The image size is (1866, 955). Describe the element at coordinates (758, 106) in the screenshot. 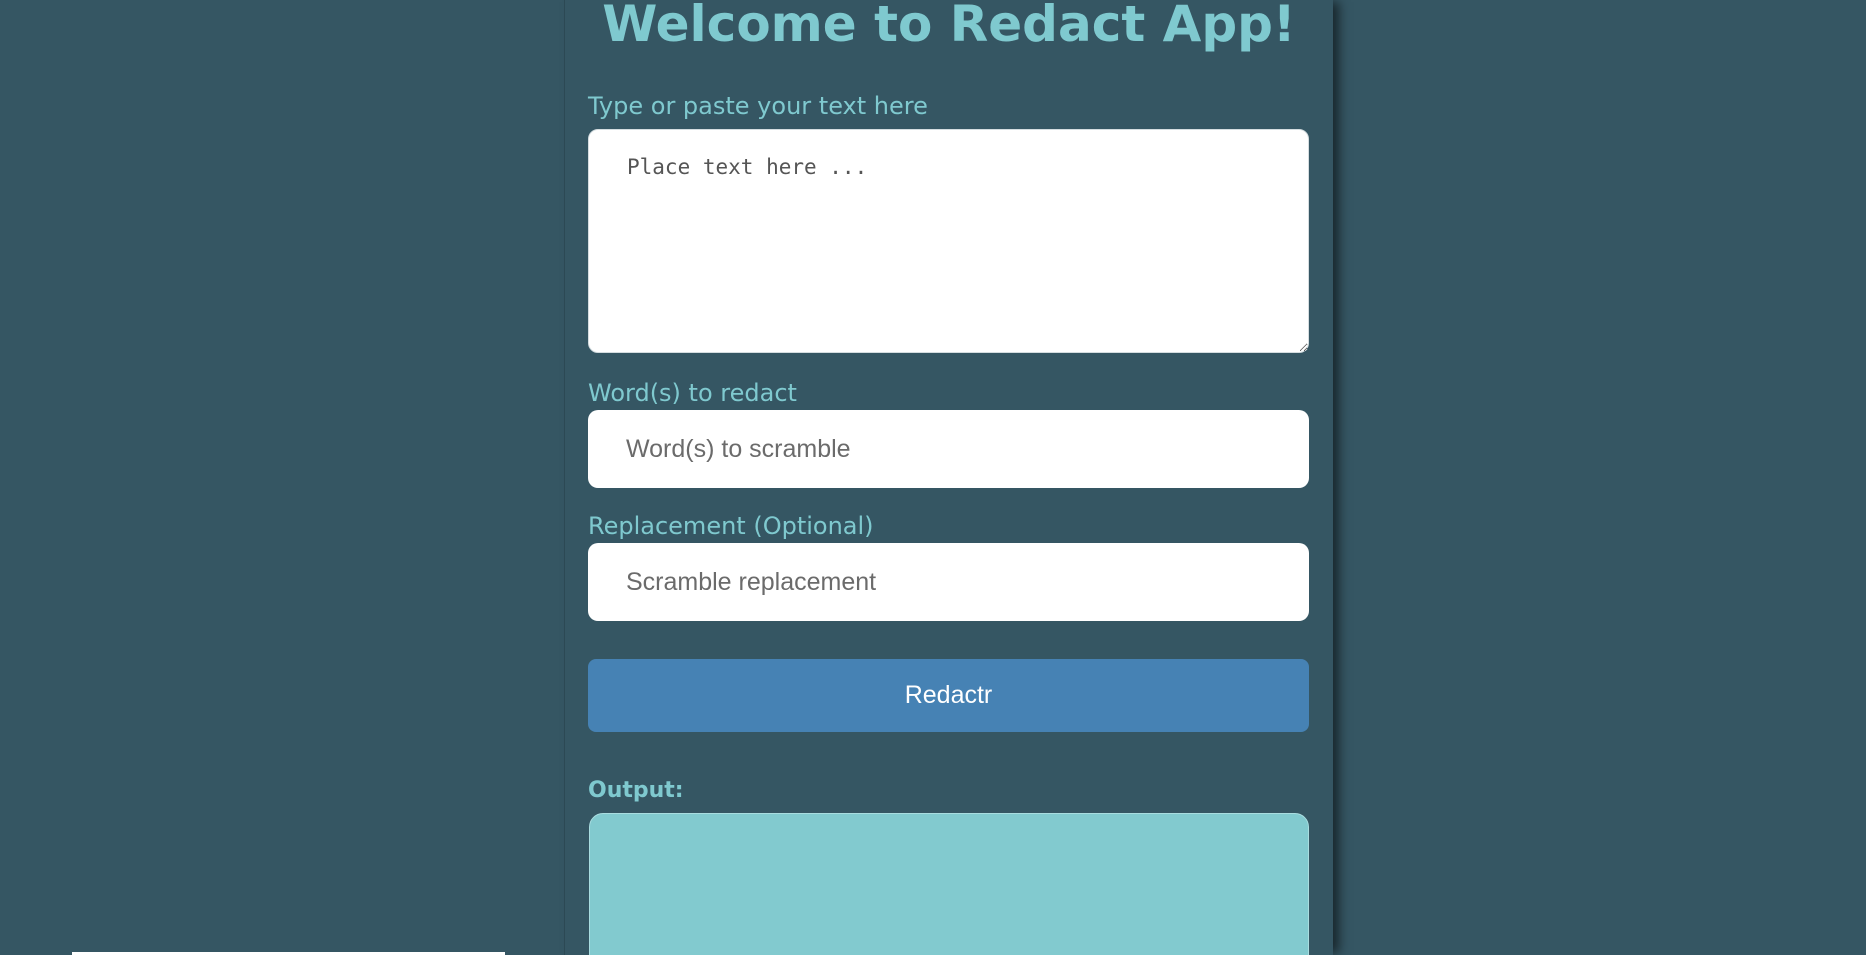

I see `text-input-label: Type or paste your text here` at that location.